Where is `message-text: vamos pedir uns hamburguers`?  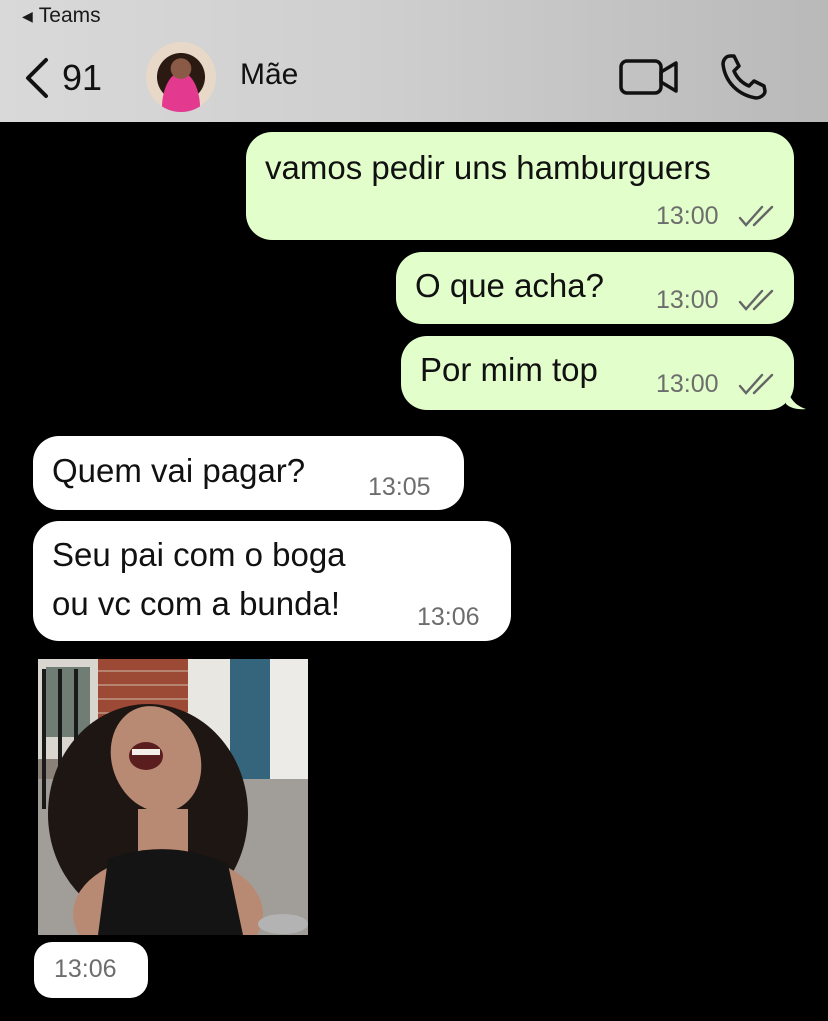
message-text: vamos pedir uns hamburguers is located at coordinates (488, 167).